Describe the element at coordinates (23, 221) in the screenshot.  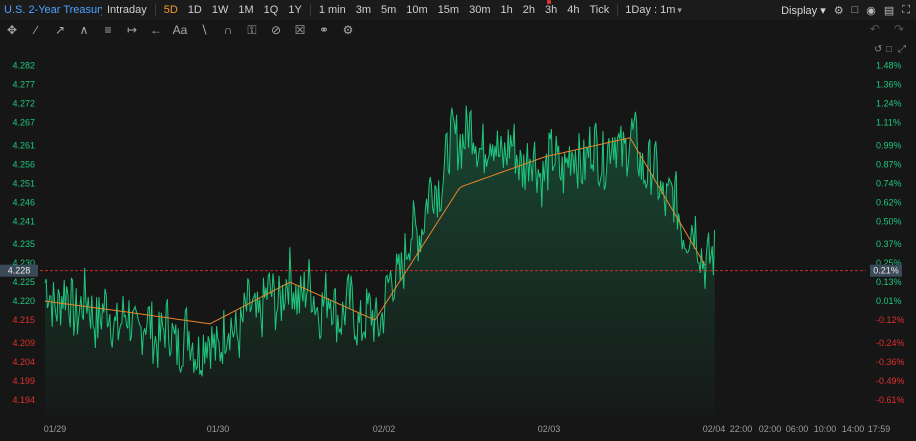
I see `y-tick-left: 4.241` at that location.